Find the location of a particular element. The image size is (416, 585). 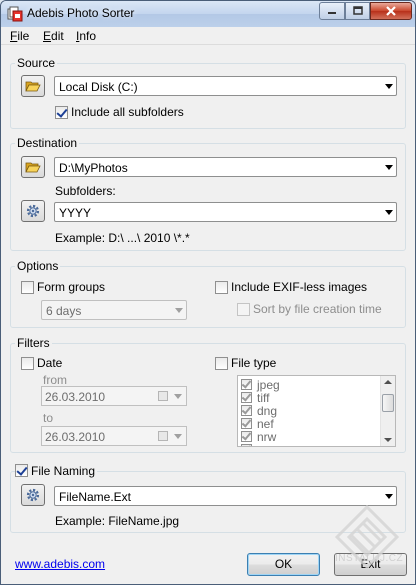

file-naming-checkbox is located at coordinates (21, 470).